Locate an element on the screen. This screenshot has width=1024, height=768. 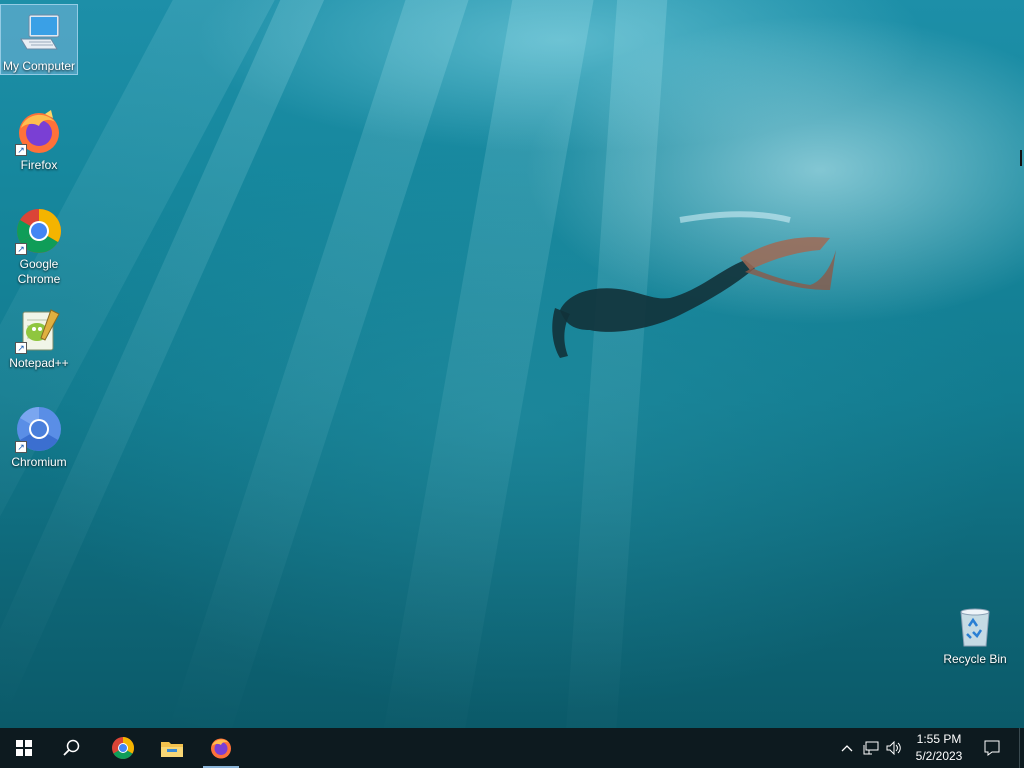
diver-image is located at coordinates (694, 284).